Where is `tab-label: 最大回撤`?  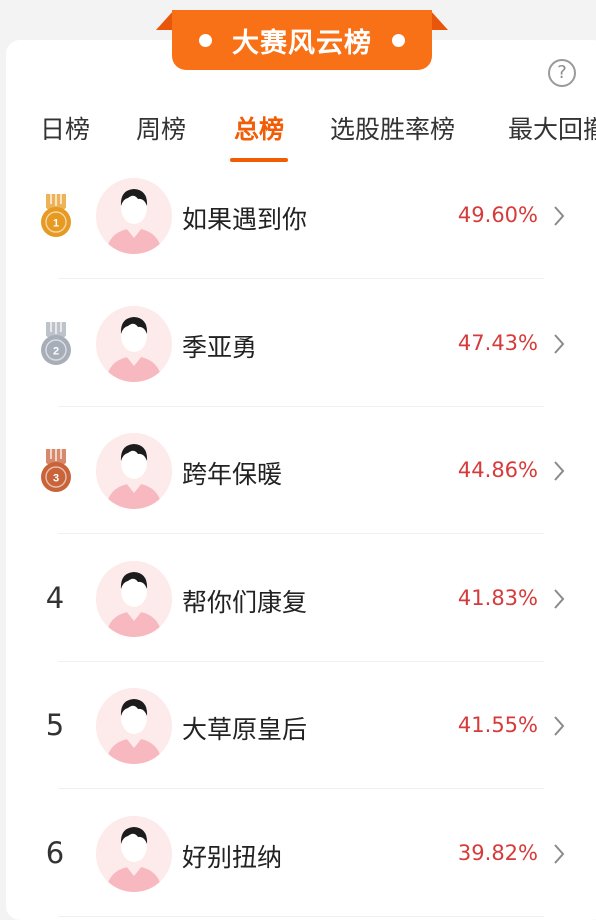
tab-label: 最大回撤 is located at coordinates (552, 129).